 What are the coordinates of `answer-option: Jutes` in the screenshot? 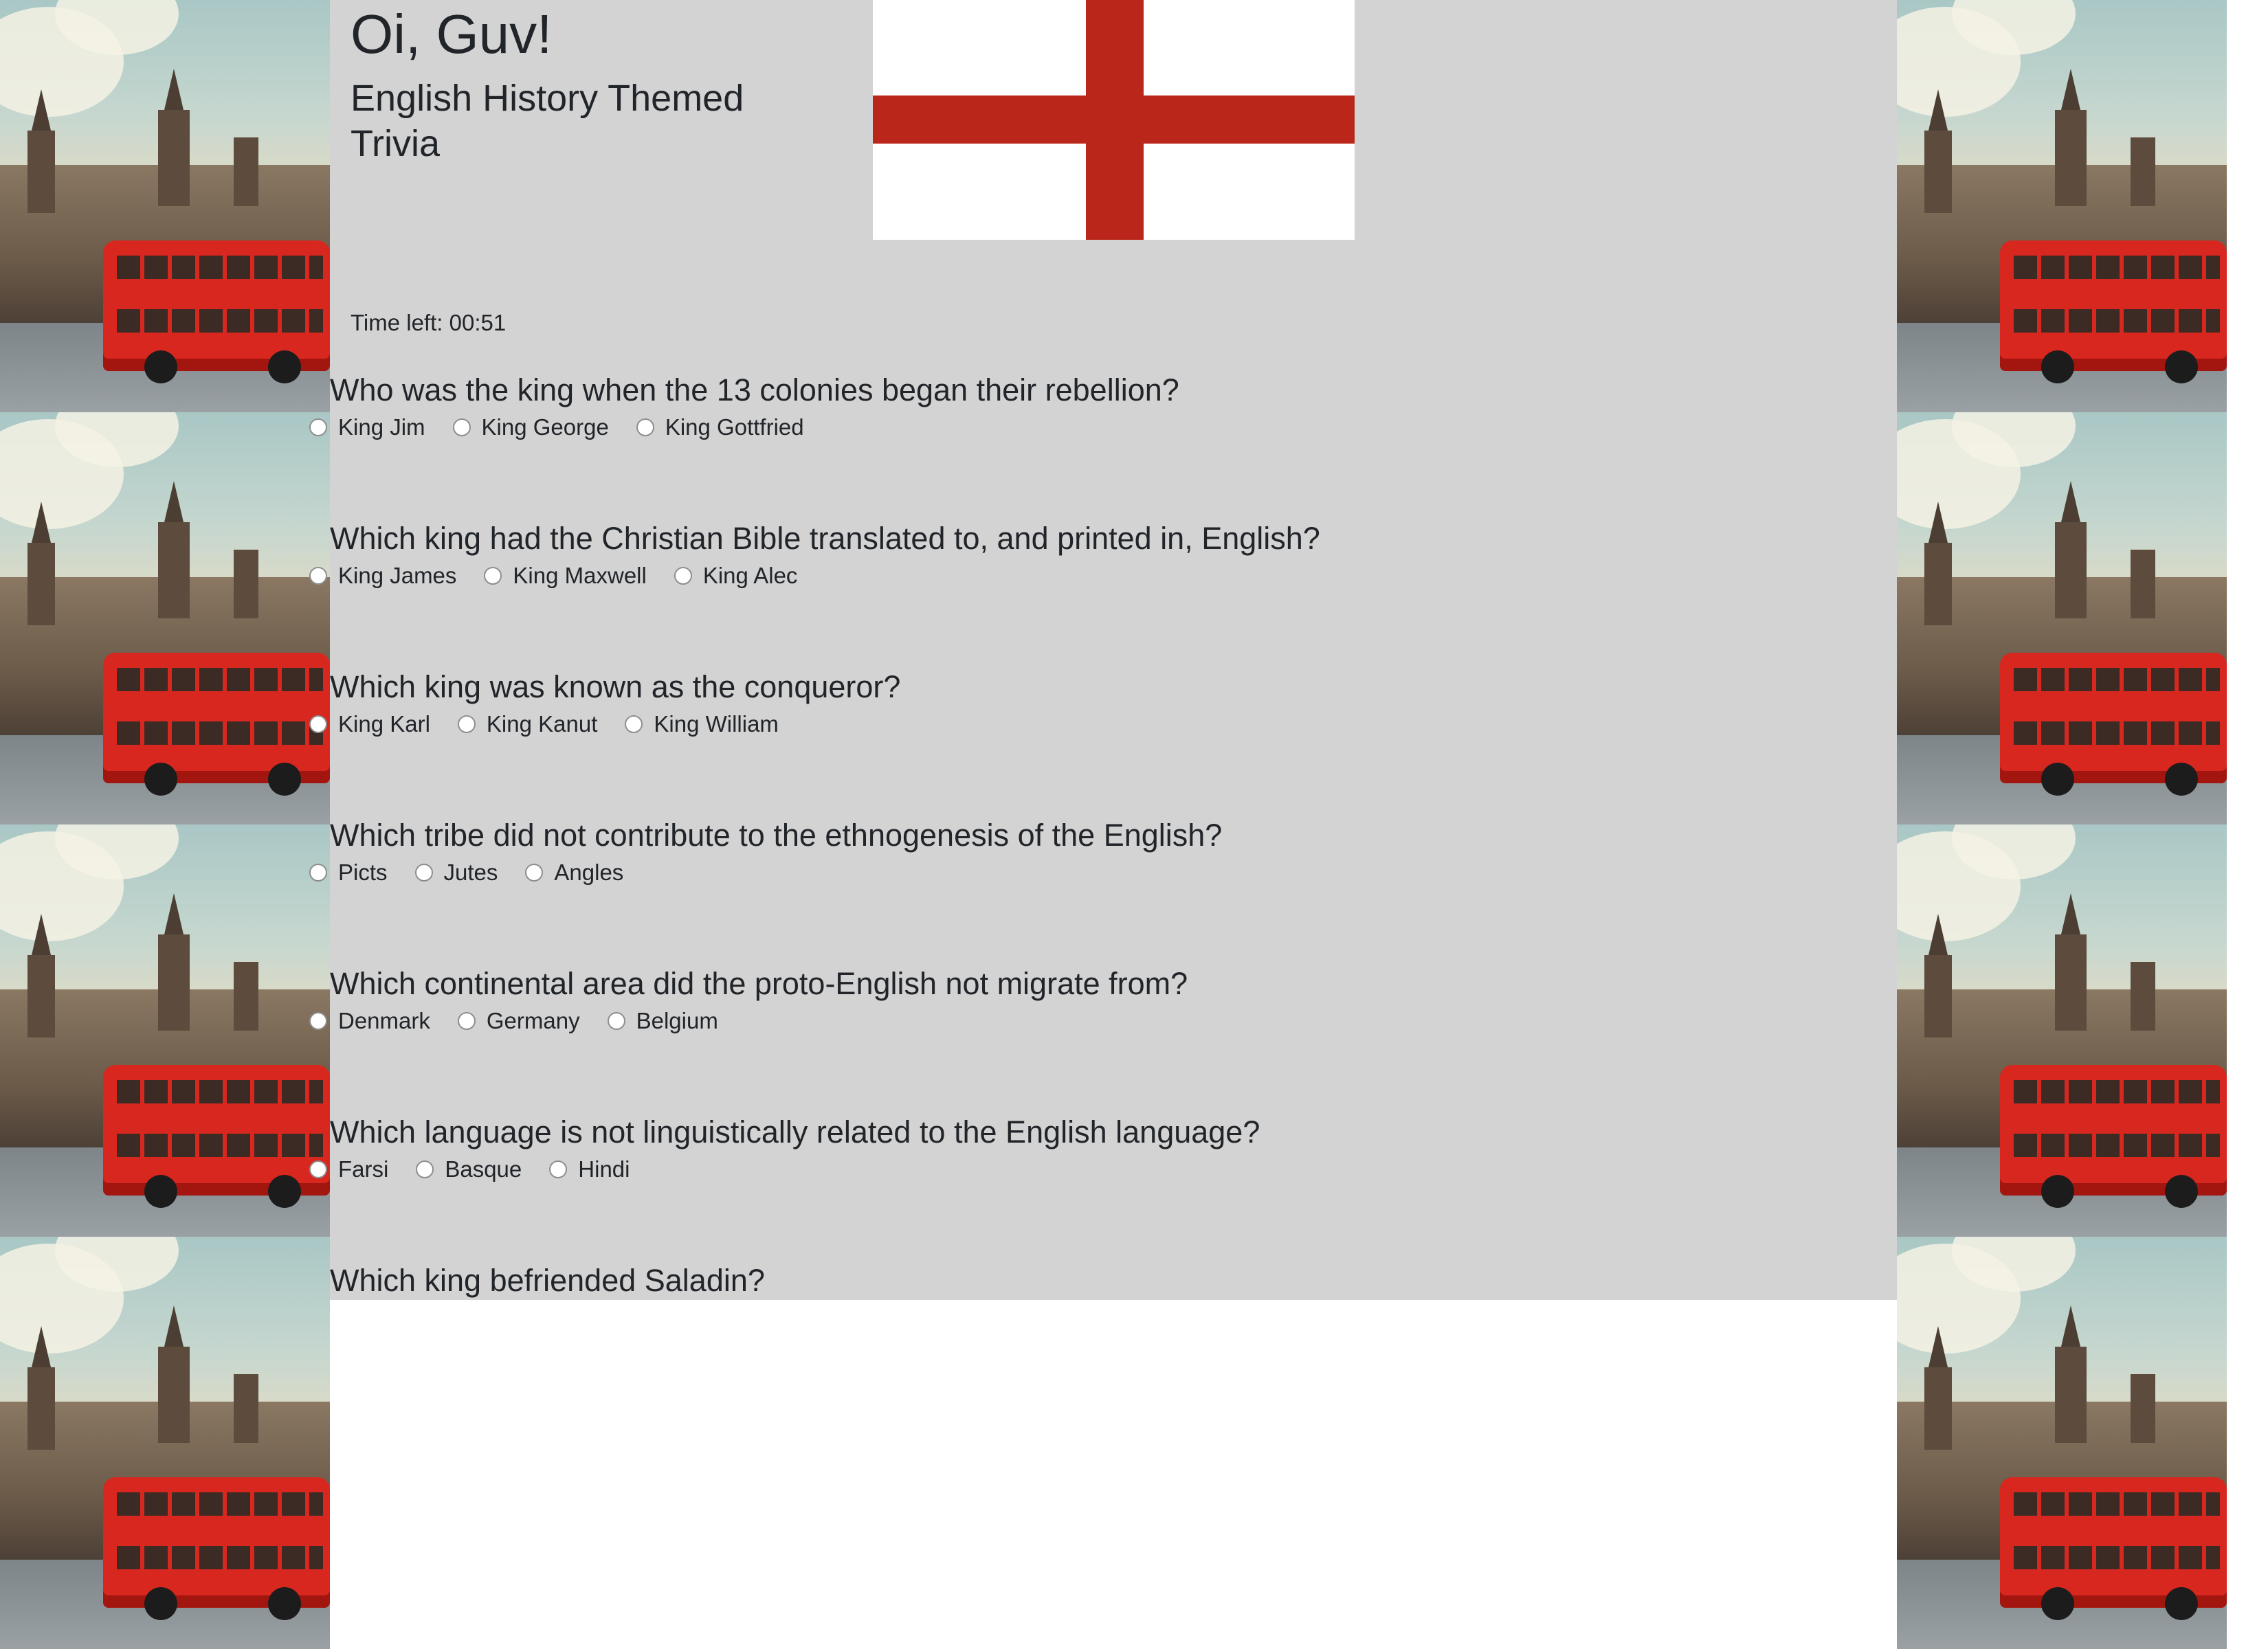 It's located at (456, 872).